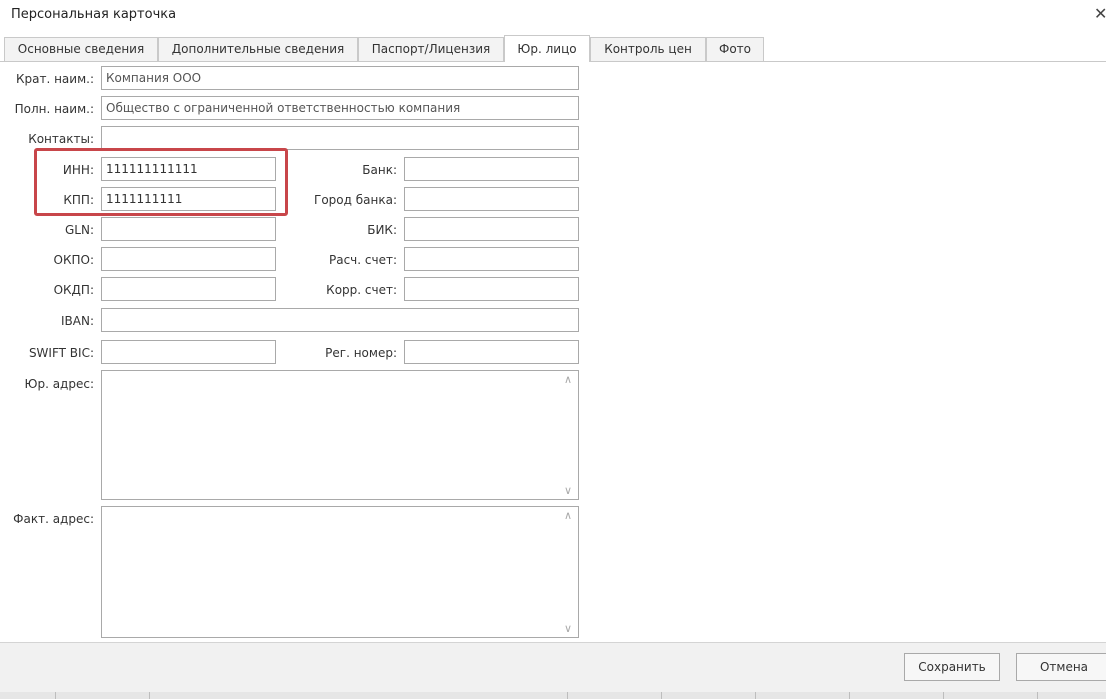 This screenshot has height=699, width=1106. I want to click on swift-field, so click(188, 352).